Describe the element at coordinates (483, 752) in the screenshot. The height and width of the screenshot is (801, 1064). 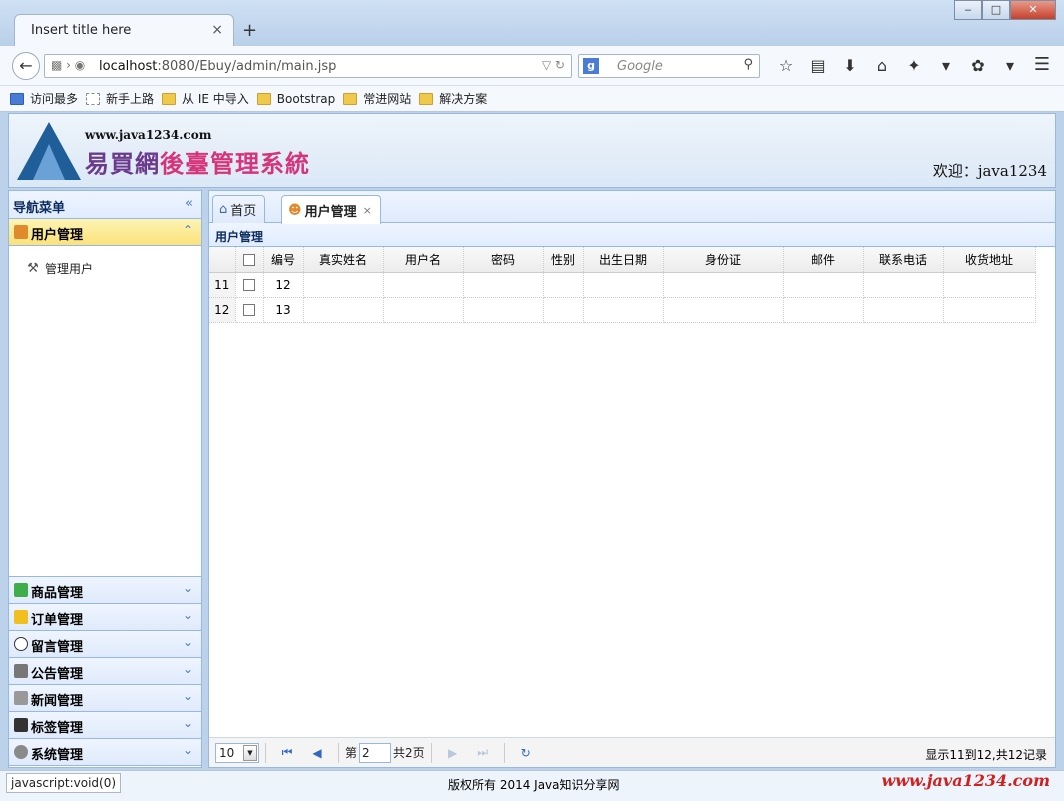
I see `last-page-button: ⏭` at that location.